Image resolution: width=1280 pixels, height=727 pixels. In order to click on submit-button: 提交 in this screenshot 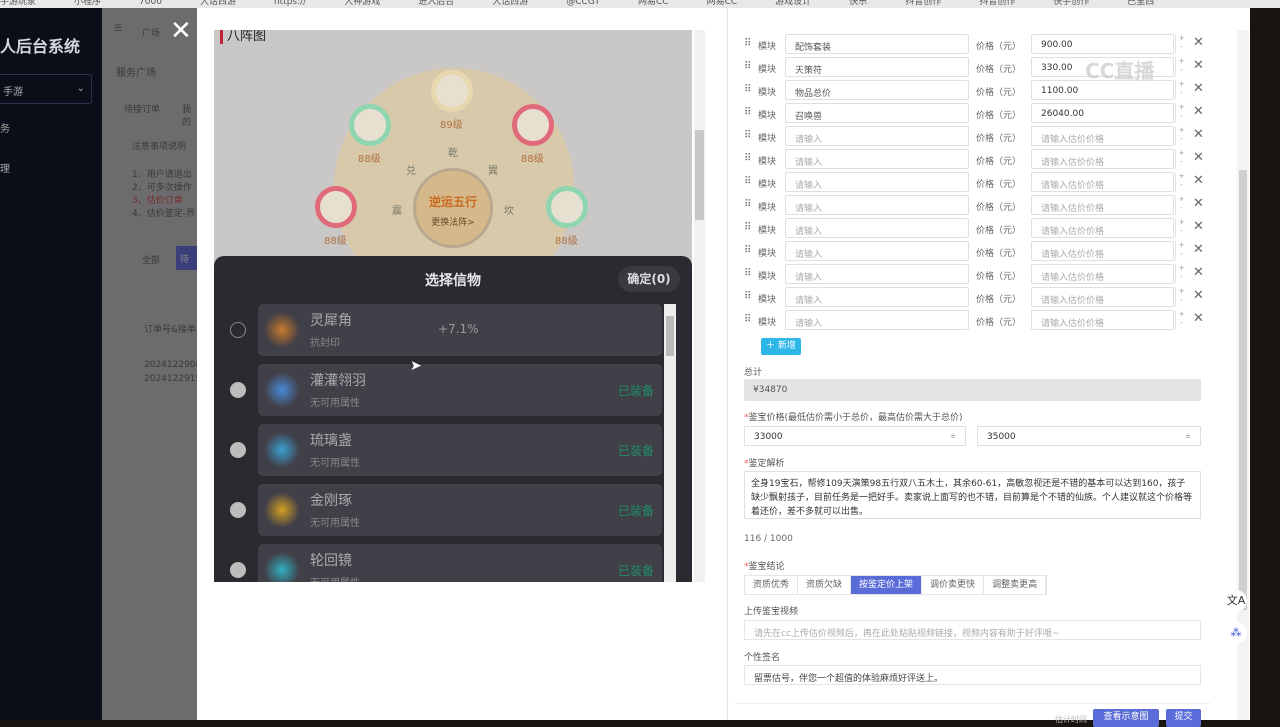, I will do `click(1183, 718)`.